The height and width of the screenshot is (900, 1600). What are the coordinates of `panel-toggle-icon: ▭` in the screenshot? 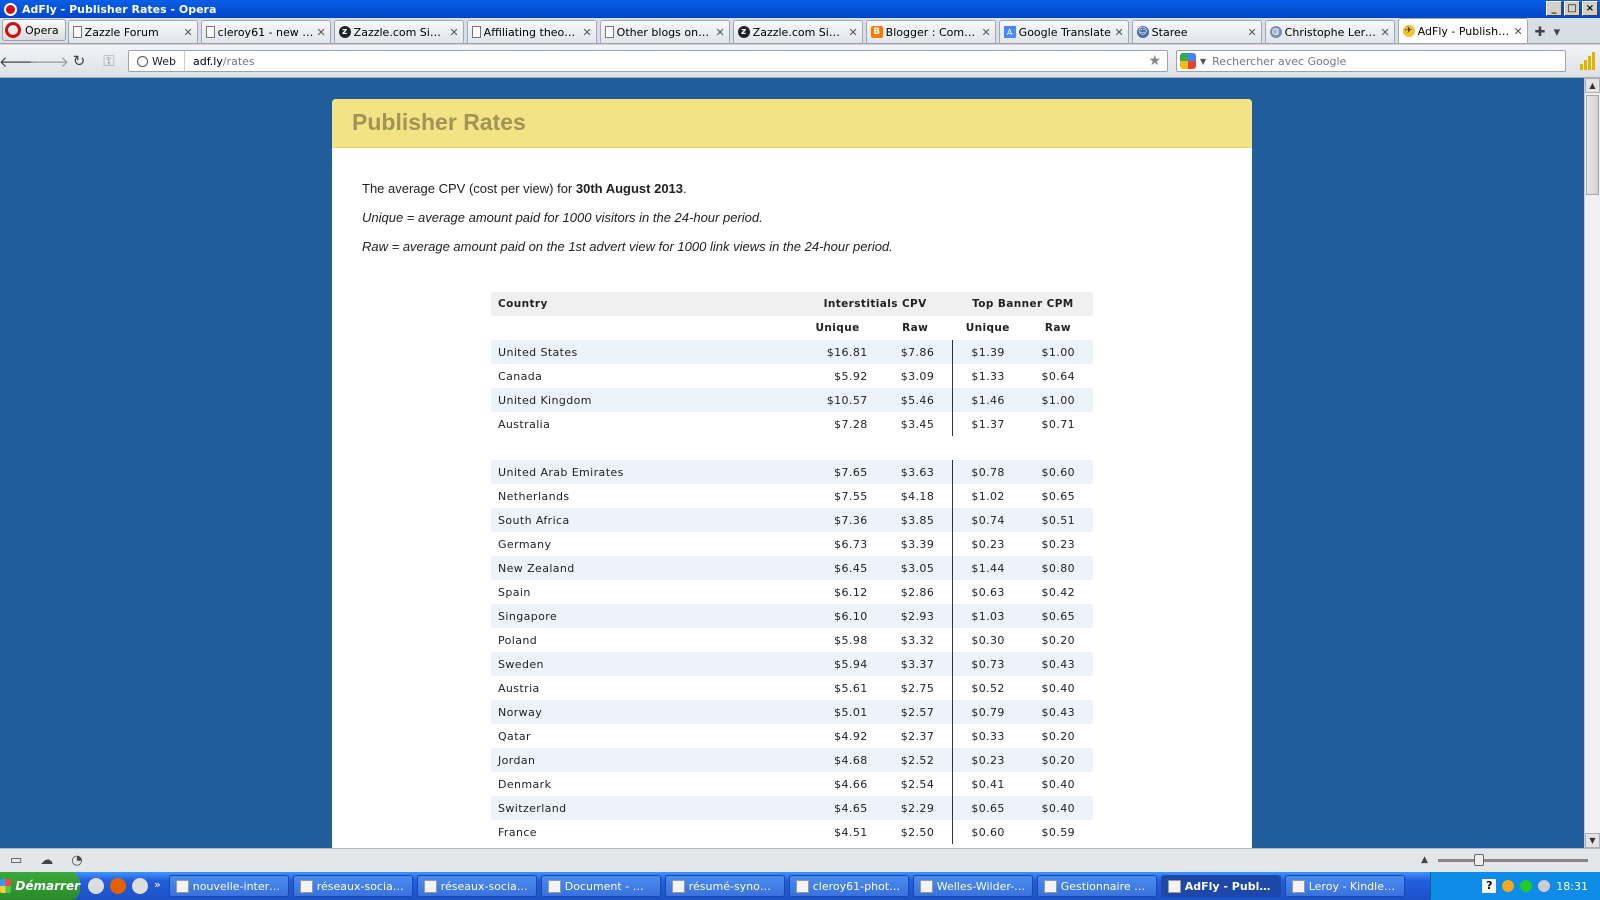 It's located at (16, 860).